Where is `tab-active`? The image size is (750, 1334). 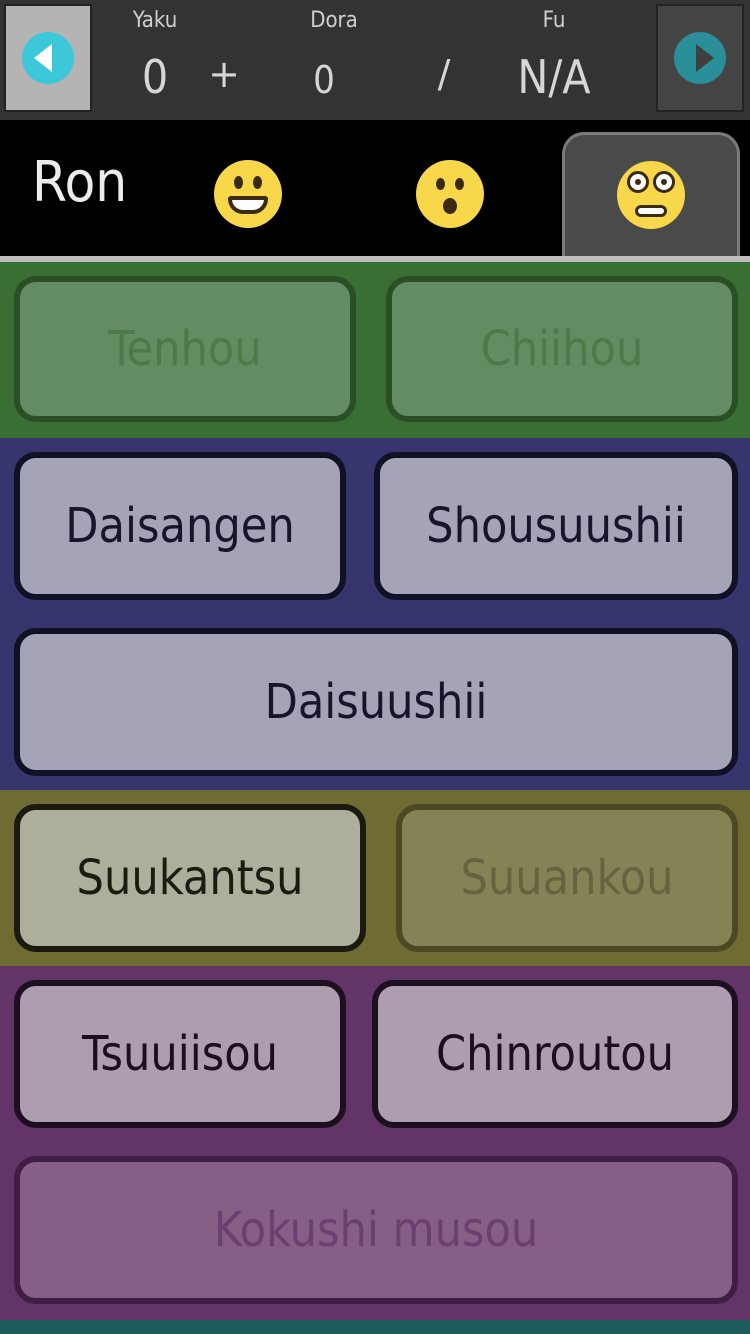
tab-active is located at coordinates (651, 197).